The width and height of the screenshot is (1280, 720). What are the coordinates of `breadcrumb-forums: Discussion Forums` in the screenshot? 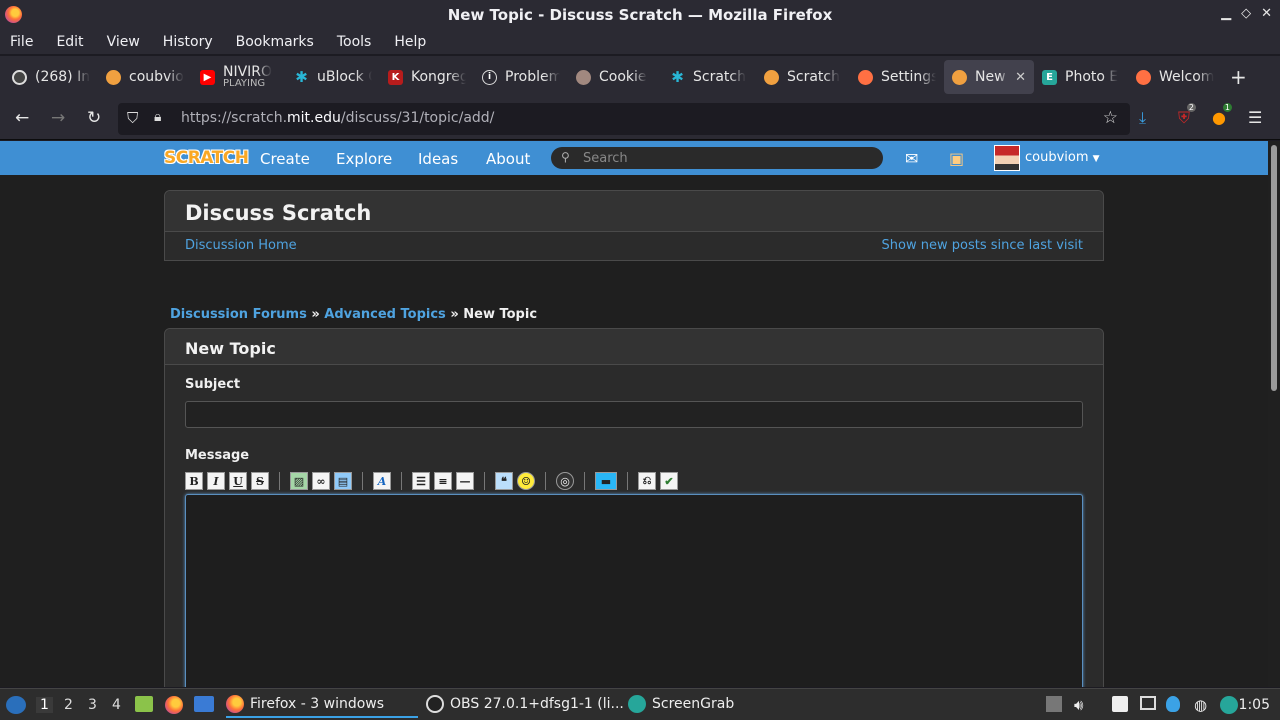 It's located at (238, 314).